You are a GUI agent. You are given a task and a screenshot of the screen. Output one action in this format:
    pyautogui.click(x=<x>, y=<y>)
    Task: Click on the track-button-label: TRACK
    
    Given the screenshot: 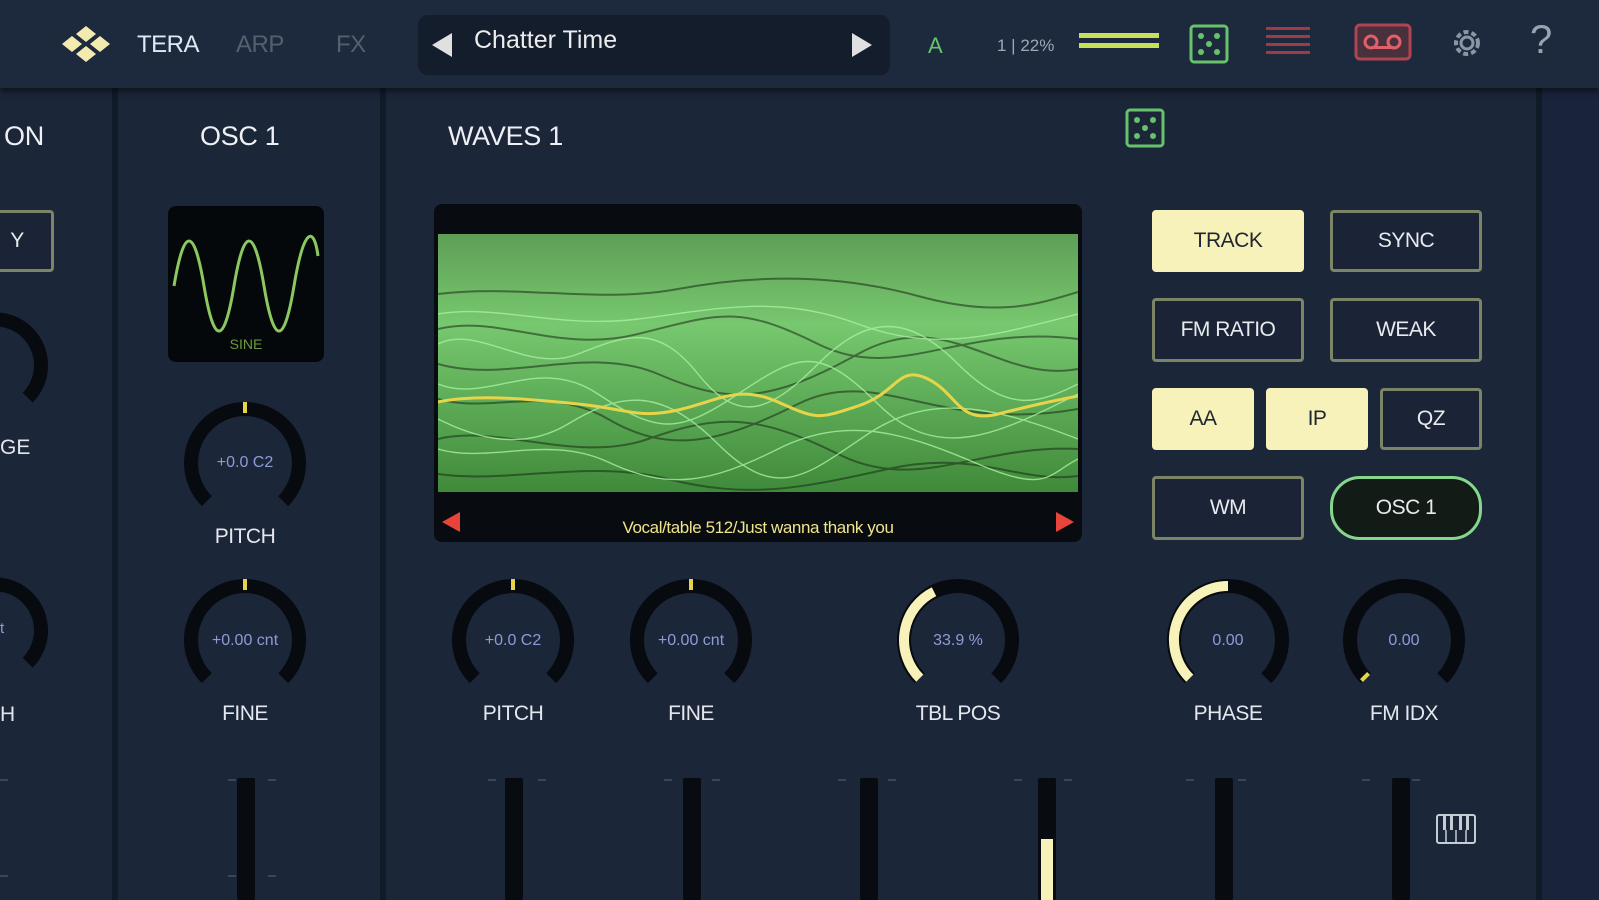 What is the action you would take?
    pyautogui.click(x=1228, y=240)
    